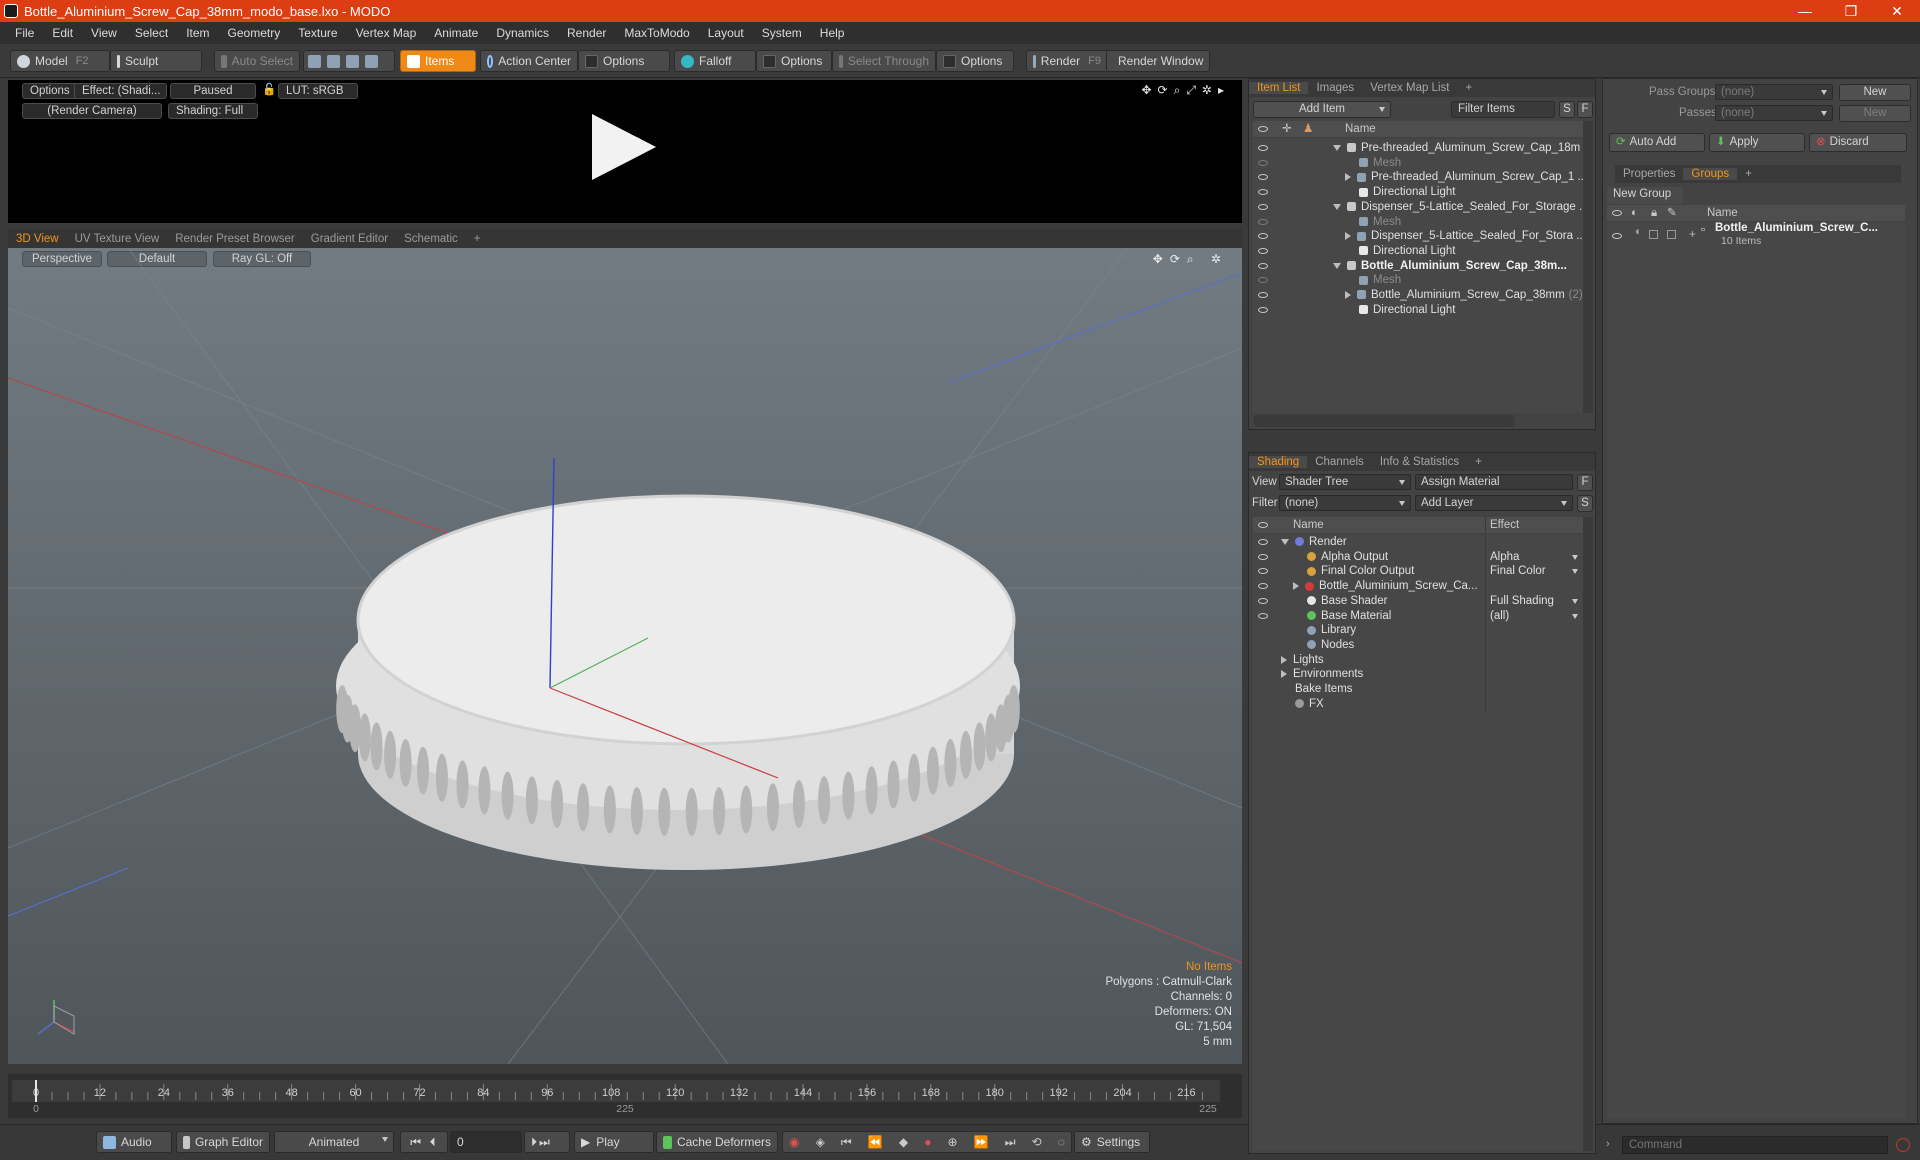 Image resolution: width=1920 pixels, height=1160 pixels. I want to click on menu-vertex-map: Vertex Map, so click(386, 33).